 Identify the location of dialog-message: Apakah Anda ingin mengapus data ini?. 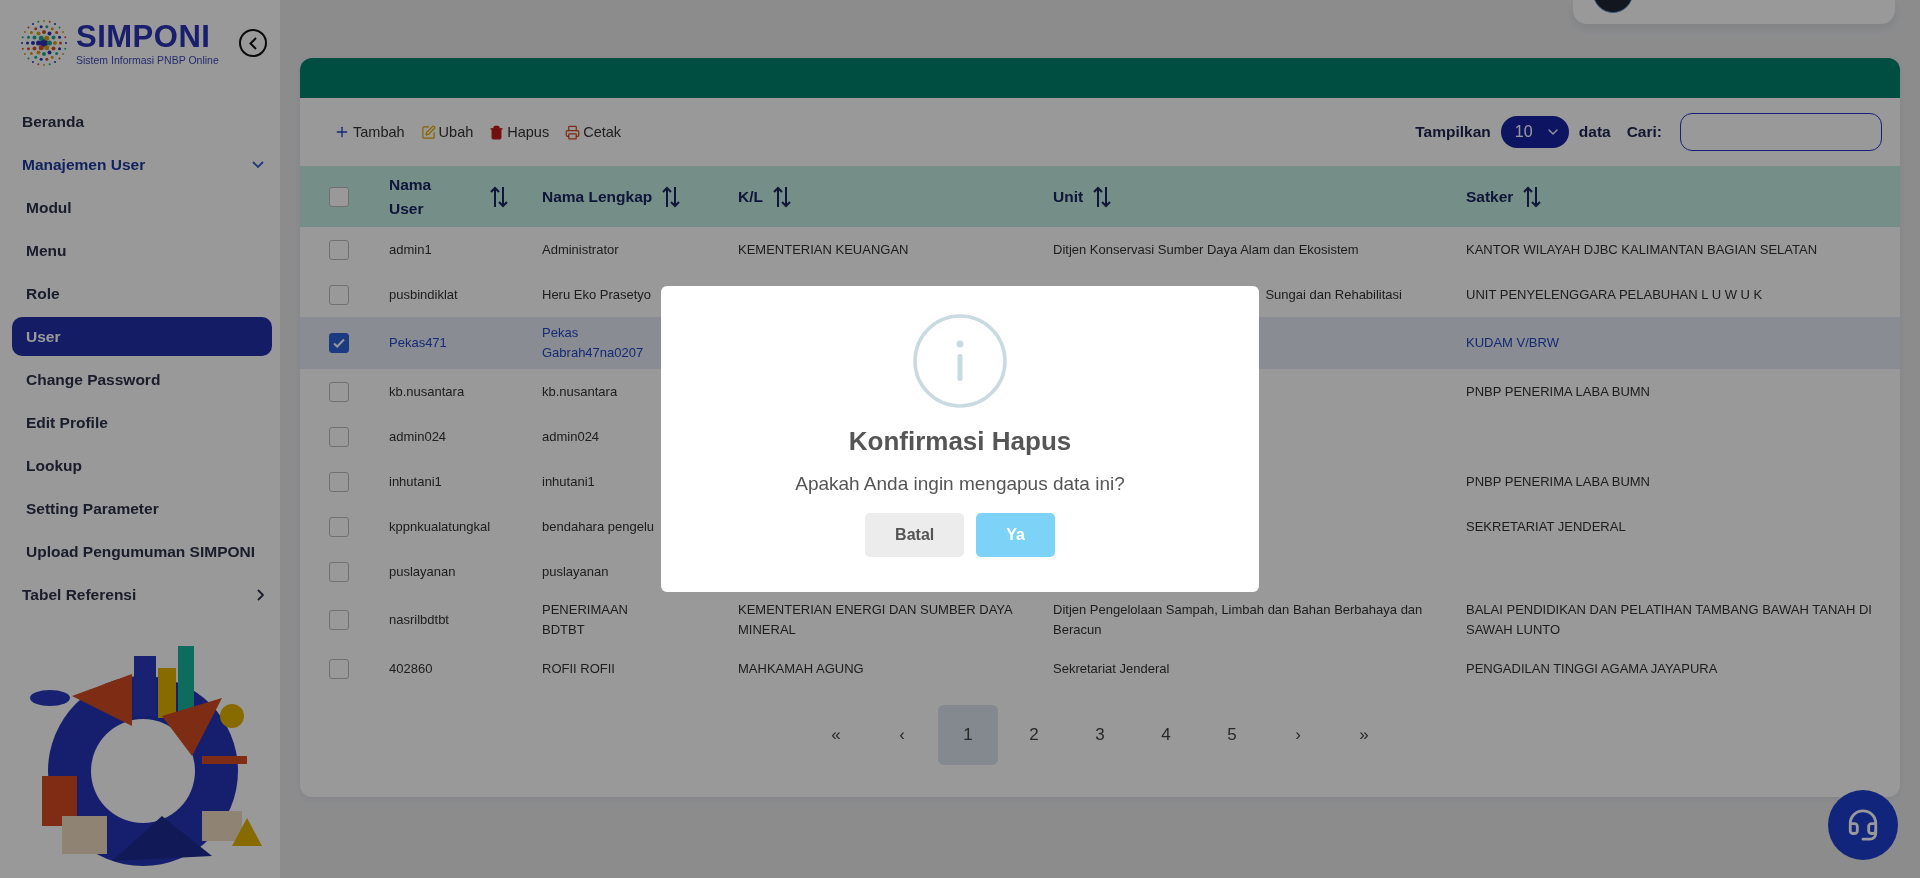
(960, 484).